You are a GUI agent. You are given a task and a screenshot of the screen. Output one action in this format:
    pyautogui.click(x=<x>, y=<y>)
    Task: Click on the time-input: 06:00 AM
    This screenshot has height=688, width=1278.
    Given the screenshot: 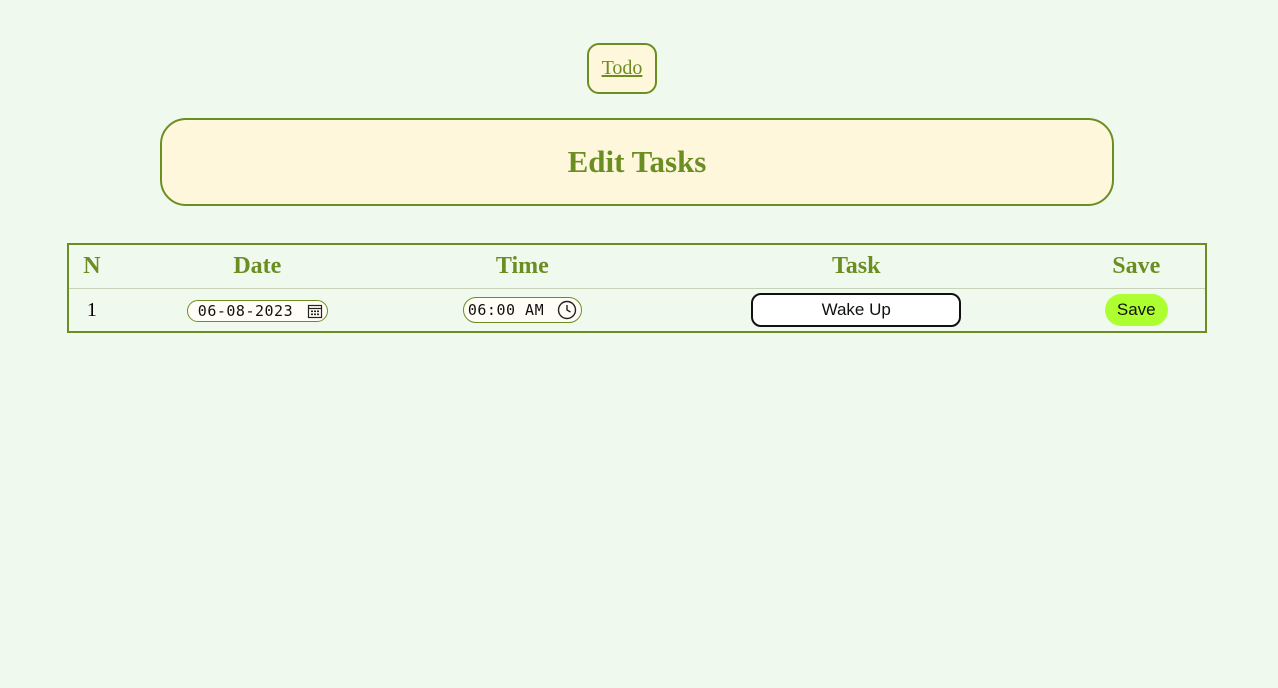 What is the action you would take?
    pyautogui.click(x=522, y=310)
    